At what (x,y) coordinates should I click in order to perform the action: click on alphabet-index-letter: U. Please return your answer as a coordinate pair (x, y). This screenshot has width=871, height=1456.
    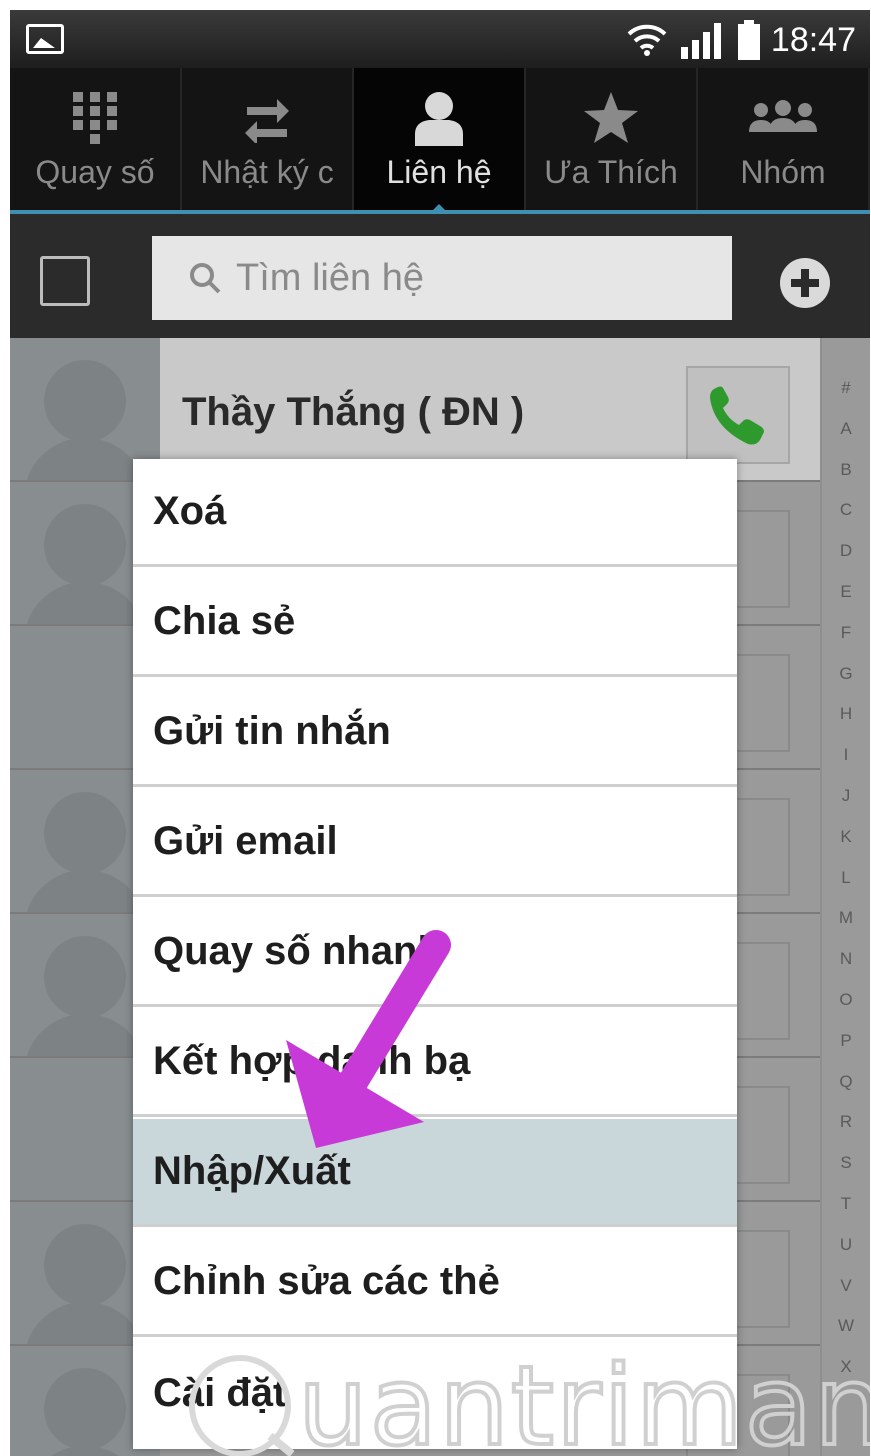
    Looking at the image, I should click on (846, 1245).